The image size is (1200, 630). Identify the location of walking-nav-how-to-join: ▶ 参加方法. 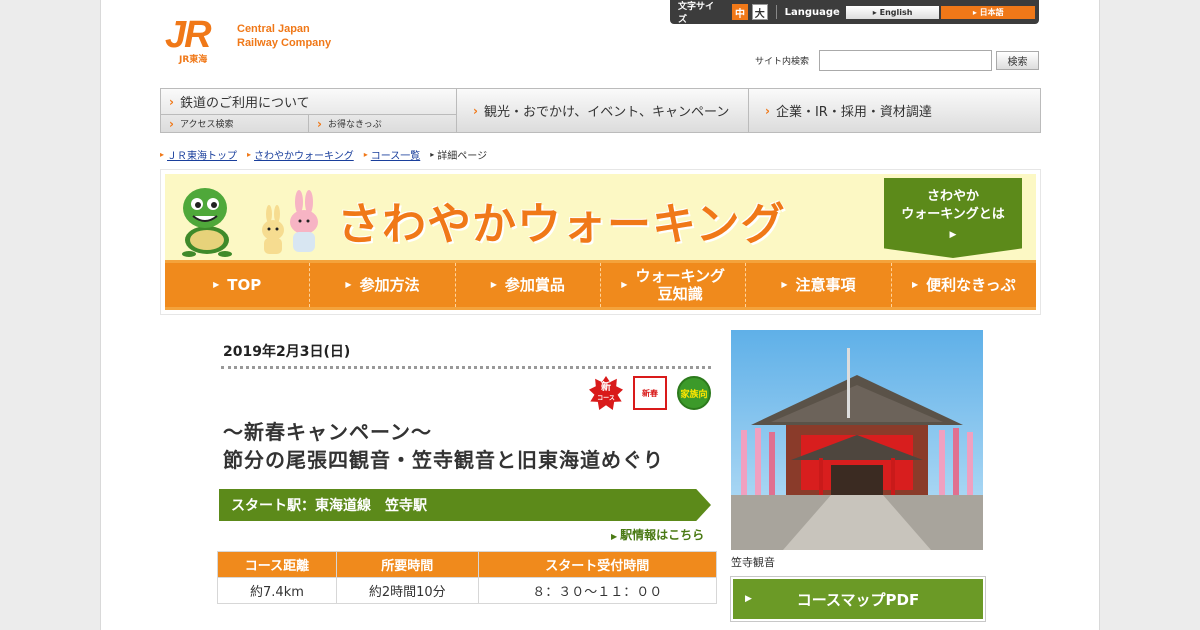
(383, 285).